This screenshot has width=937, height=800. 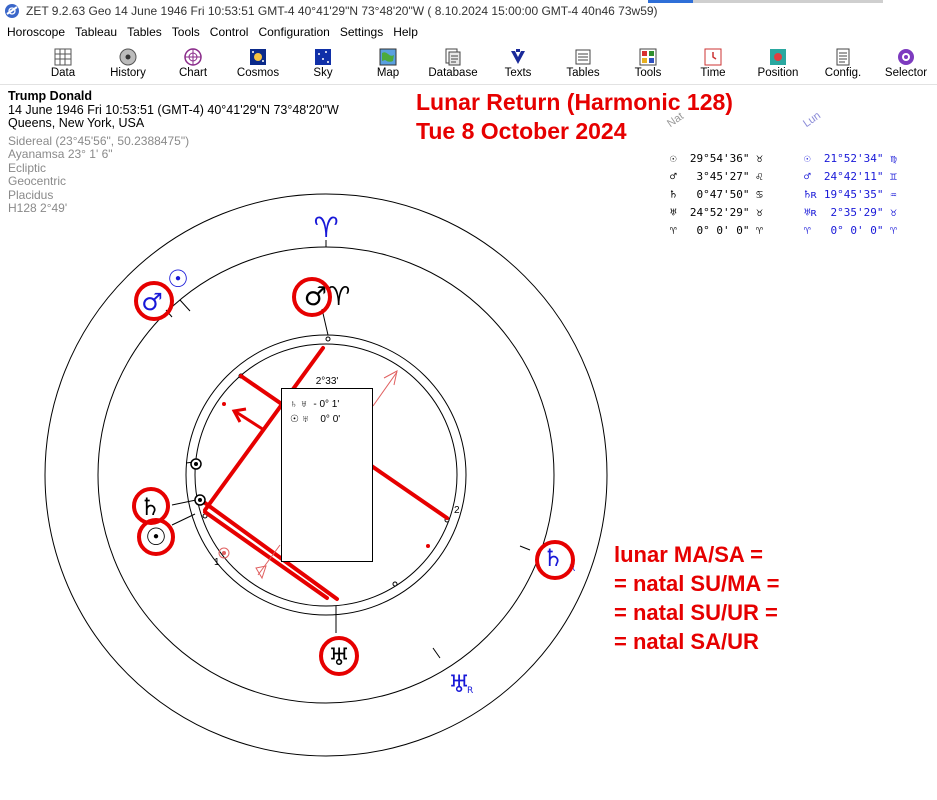 What do you see at coordinates (686, 641) in the screenshot?
I see `annotation-line: = natal SA/UR` at bounding box center [686, 641].